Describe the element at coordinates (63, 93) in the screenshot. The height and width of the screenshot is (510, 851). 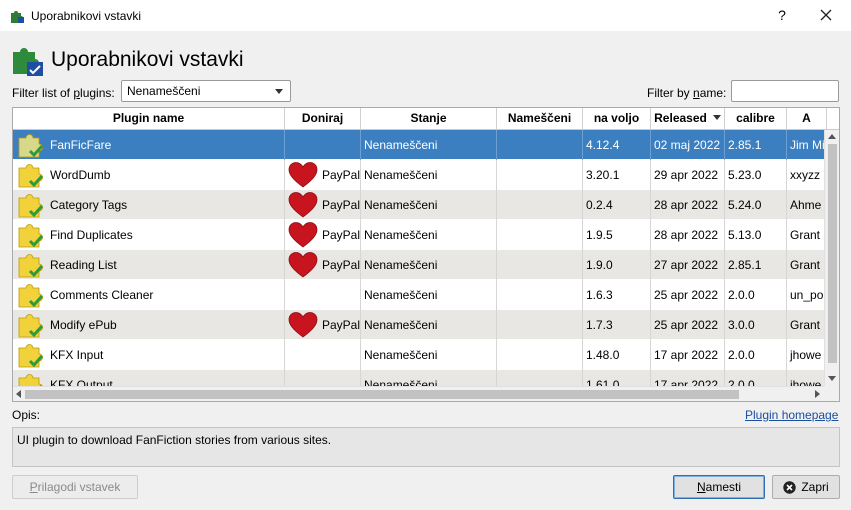
I see `filter-list-label: Filter list of plugins:` at that location.